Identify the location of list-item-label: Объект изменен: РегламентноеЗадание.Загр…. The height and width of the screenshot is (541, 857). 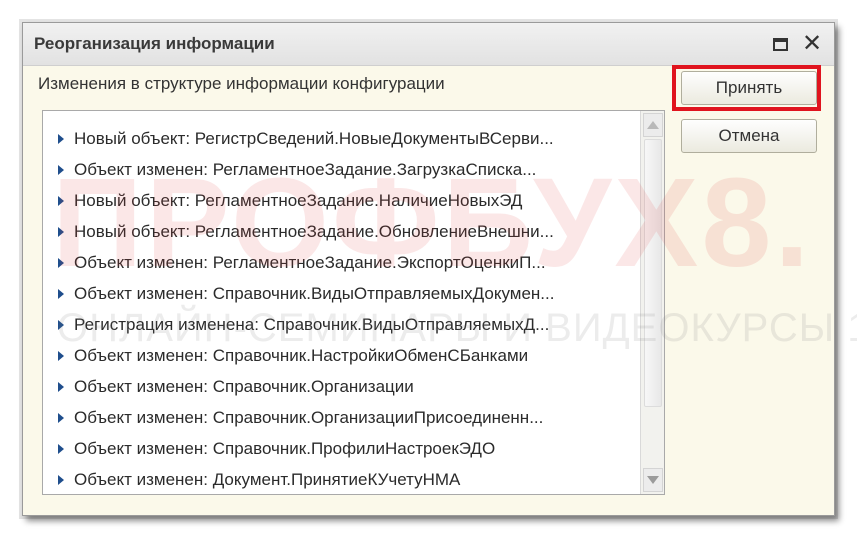
(305, 169).